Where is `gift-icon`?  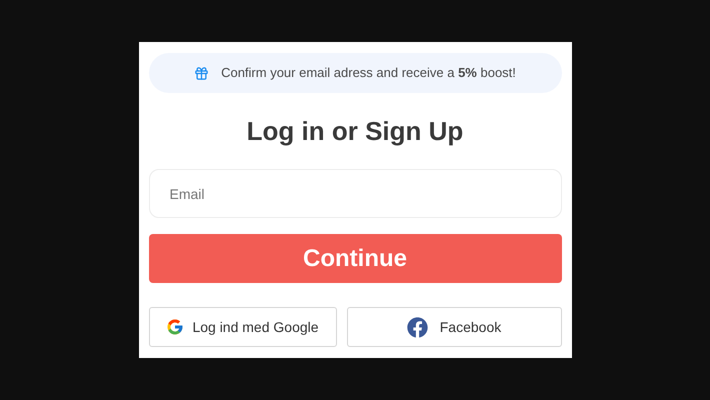
gift-icon is located at coordinates (202, 73).